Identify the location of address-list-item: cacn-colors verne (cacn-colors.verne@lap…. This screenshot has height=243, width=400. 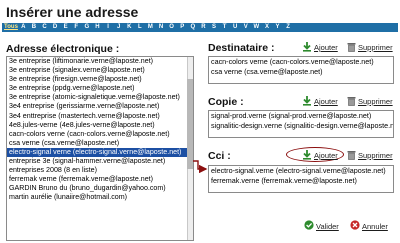
(100, 134).